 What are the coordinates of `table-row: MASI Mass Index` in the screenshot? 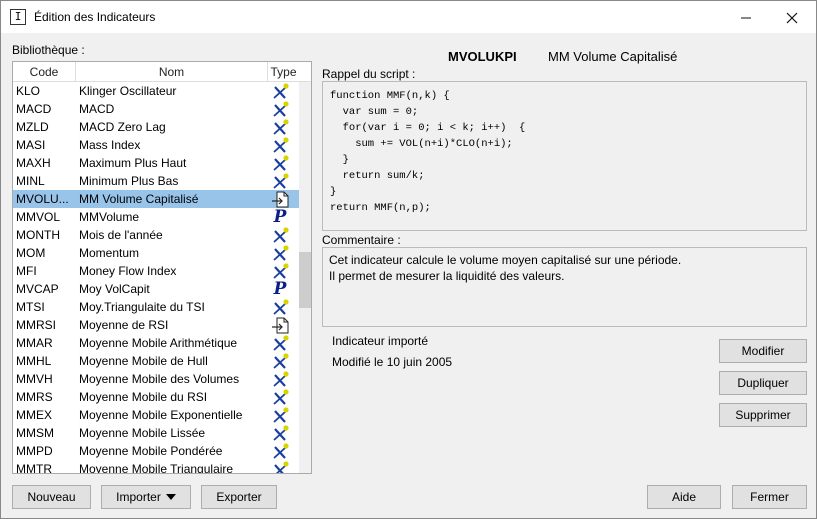 It's located at (156, 145).